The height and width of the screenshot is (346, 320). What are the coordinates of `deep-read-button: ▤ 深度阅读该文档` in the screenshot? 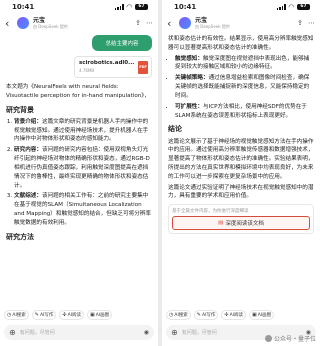 It's located at (241, 223).